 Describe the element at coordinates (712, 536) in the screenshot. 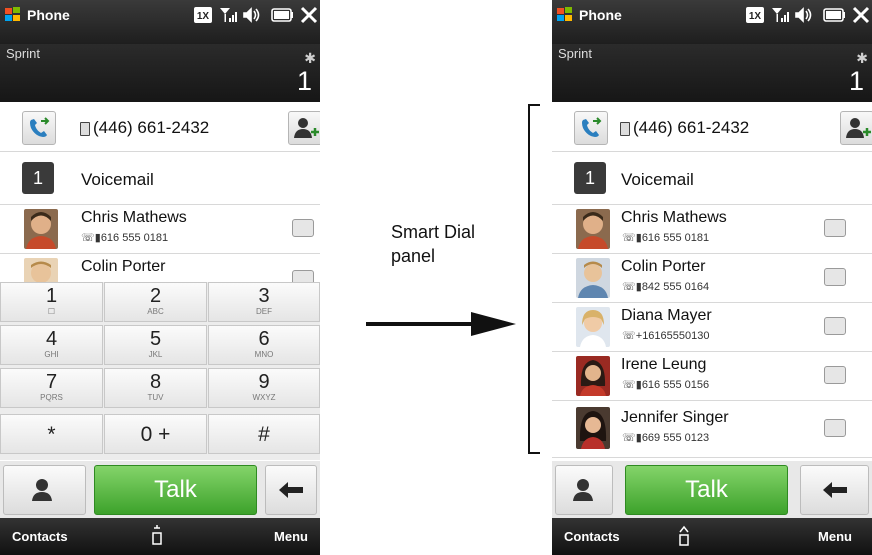

I see `softkey-bar: Contacts Menu` at that location.